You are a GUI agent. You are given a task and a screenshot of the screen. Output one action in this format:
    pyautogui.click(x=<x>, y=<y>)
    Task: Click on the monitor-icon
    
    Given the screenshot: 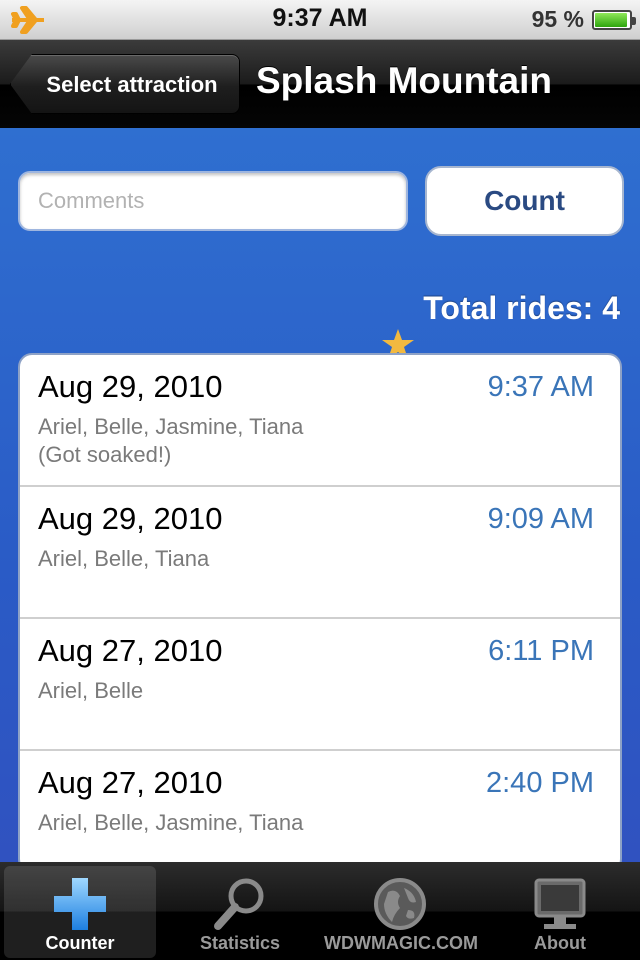 What is the action you would take?
    pyautogui.click(x=560, y=903)
    